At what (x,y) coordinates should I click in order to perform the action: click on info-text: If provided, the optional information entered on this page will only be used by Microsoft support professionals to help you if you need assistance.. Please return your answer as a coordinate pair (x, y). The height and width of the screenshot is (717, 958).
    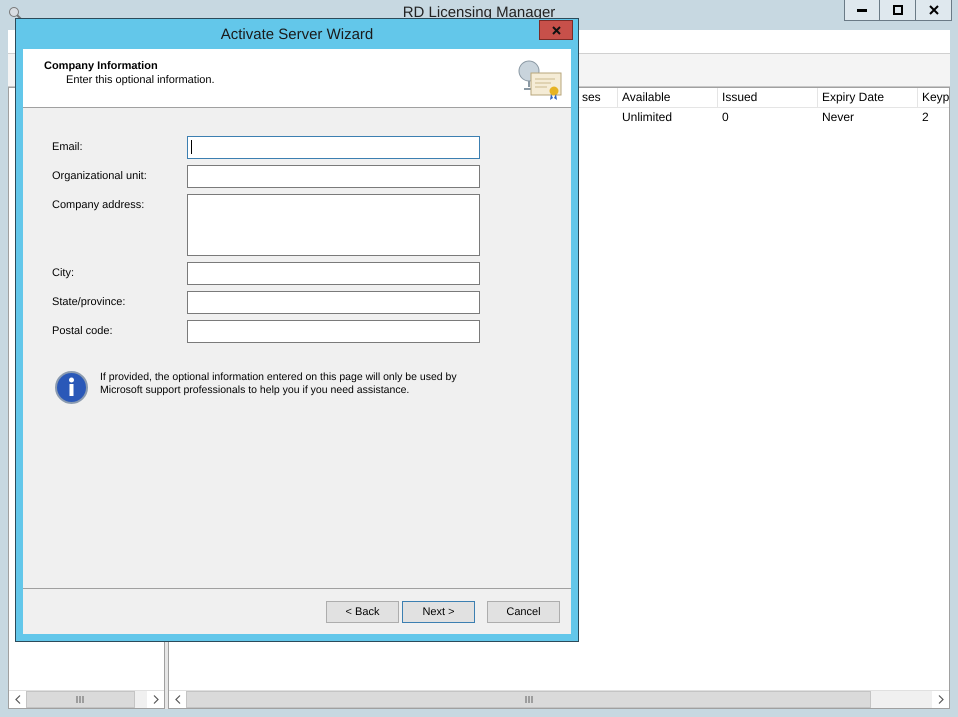
    Looking at the image, I should click on (279, 384).